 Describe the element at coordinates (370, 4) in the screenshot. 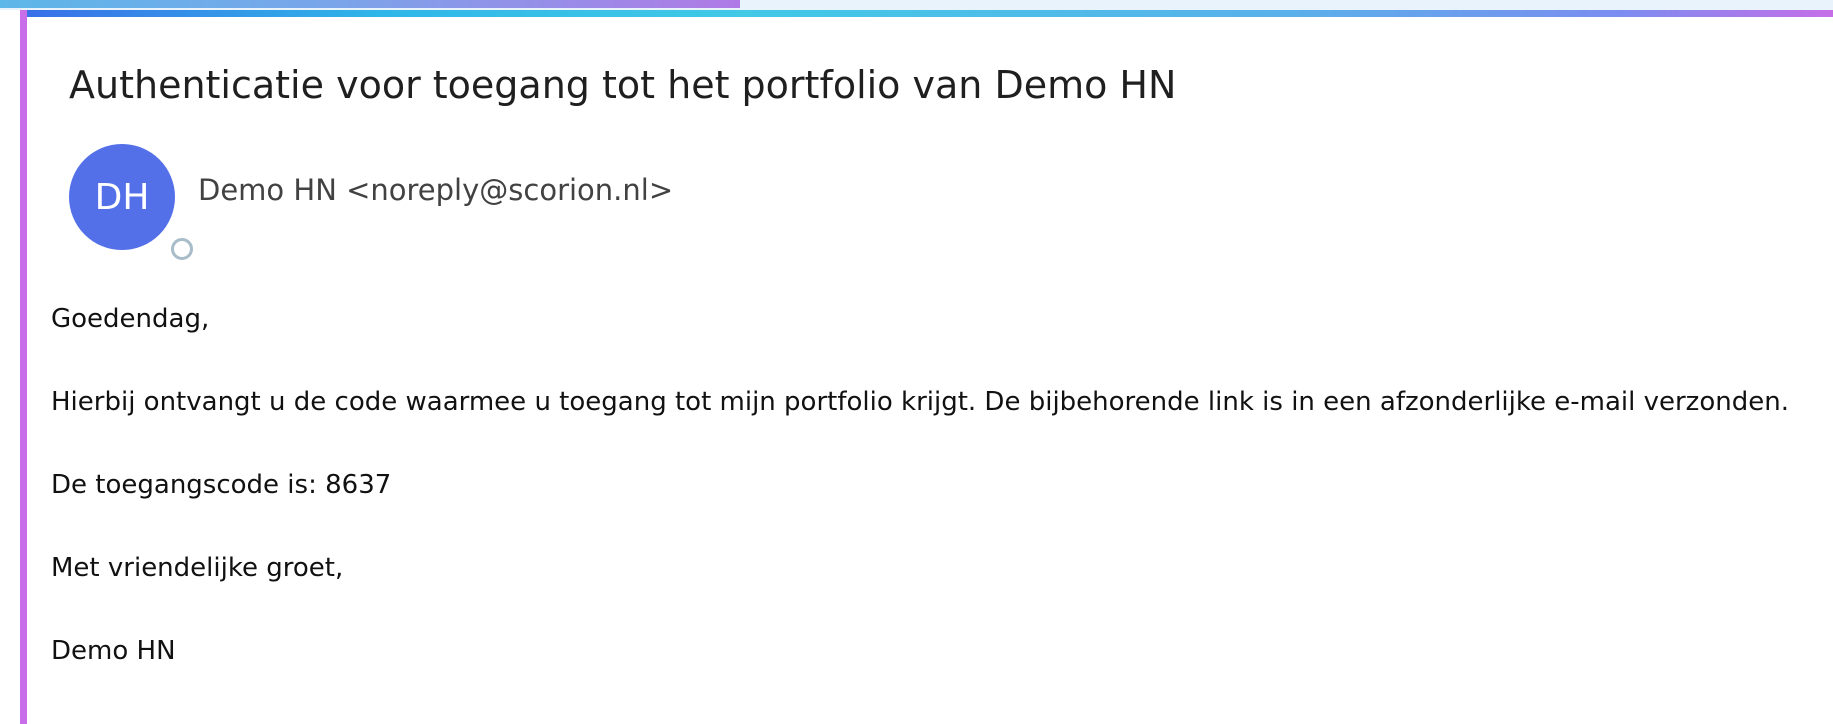

I see `top-gradient-strip` at that location.